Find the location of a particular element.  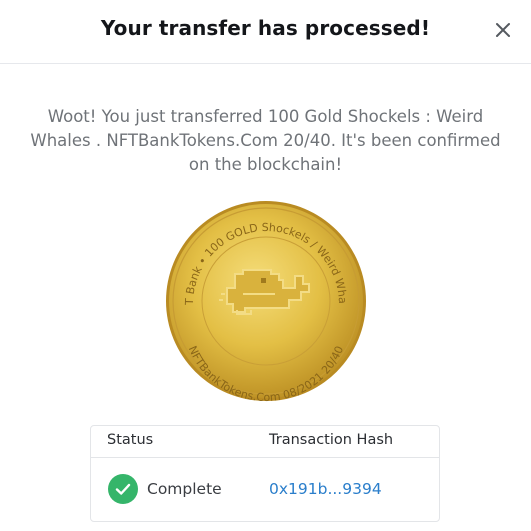

dialog-header: Your transfer has processed! is located at coordinates (265, 32).